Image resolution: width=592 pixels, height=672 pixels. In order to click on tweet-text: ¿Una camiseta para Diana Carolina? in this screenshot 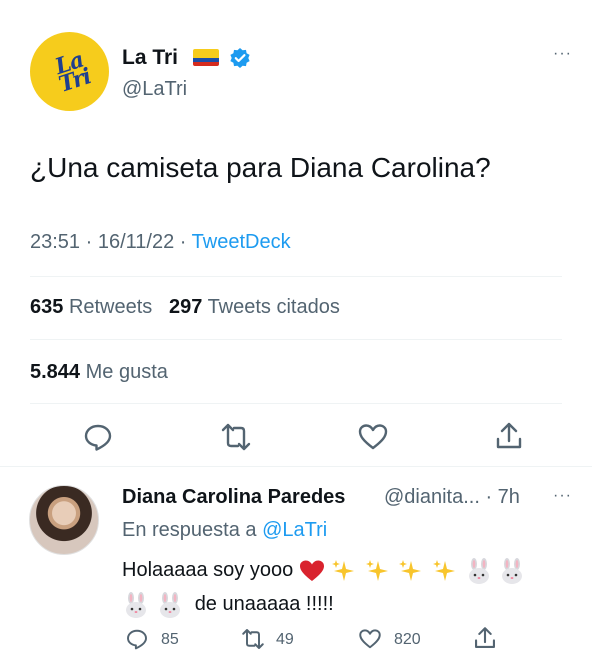, I will do `click(260, 167)`.